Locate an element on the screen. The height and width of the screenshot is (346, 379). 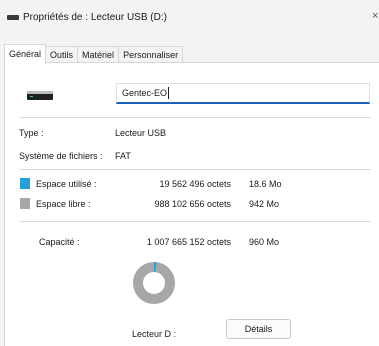
close-icon: × is located at coordinates (375, 16).